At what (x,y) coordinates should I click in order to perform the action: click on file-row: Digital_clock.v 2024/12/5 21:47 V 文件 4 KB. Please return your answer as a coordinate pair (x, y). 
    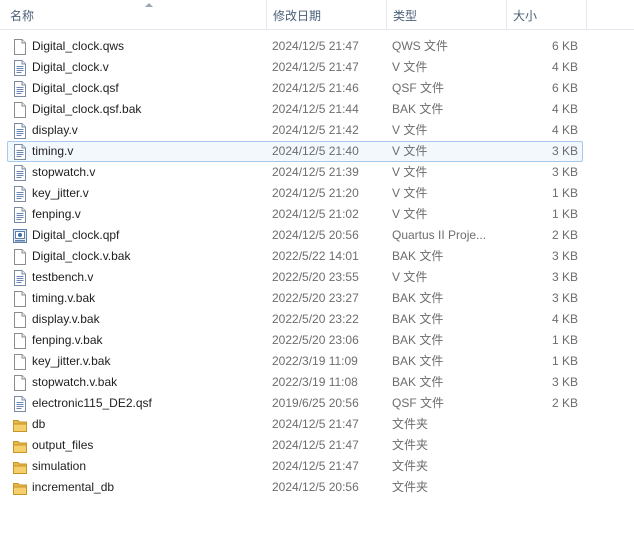
    Looking at the image, I should click on (317, 67).